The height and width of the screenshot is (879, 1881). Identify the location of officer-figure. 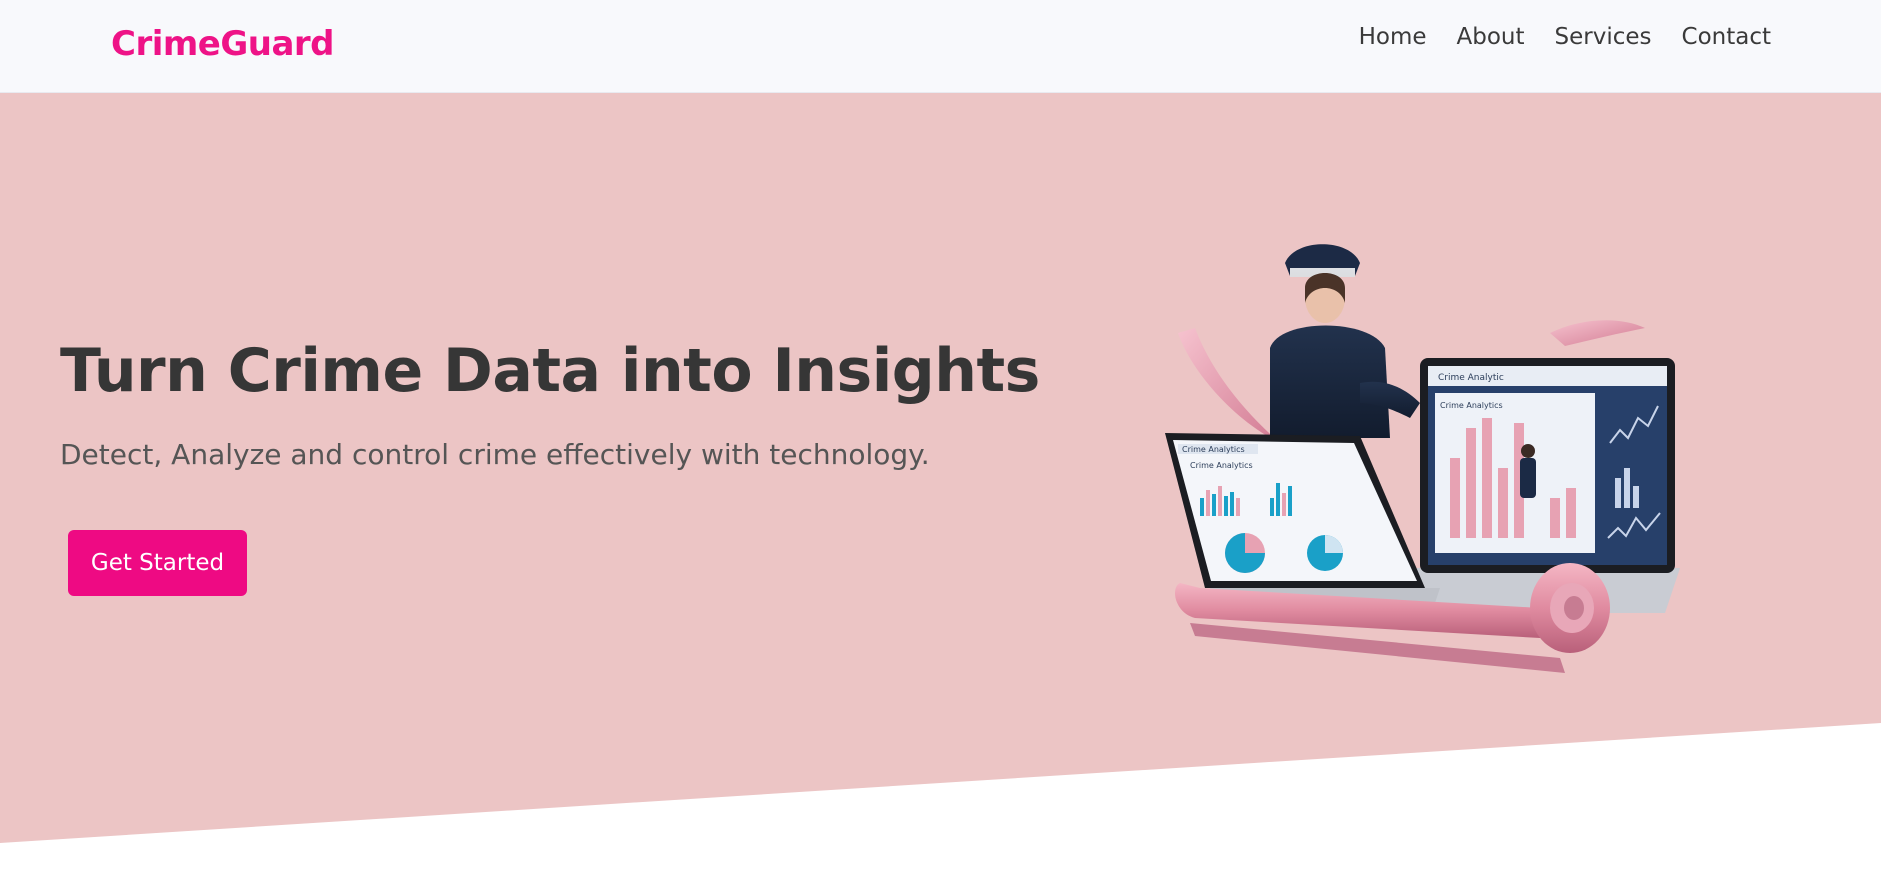
(1345, 341).